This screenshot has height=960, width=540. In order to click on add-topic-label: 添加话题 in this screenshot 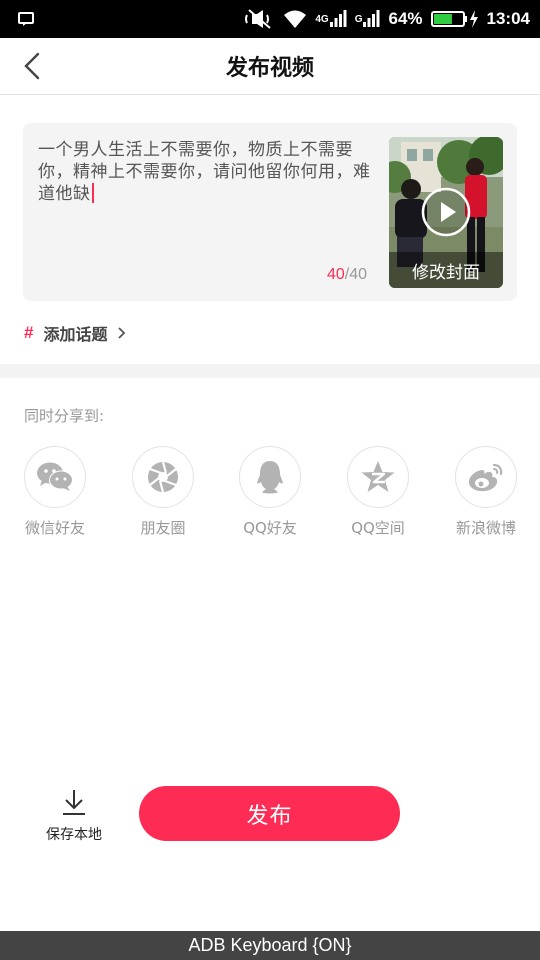, I will do `click(75, 334)`.